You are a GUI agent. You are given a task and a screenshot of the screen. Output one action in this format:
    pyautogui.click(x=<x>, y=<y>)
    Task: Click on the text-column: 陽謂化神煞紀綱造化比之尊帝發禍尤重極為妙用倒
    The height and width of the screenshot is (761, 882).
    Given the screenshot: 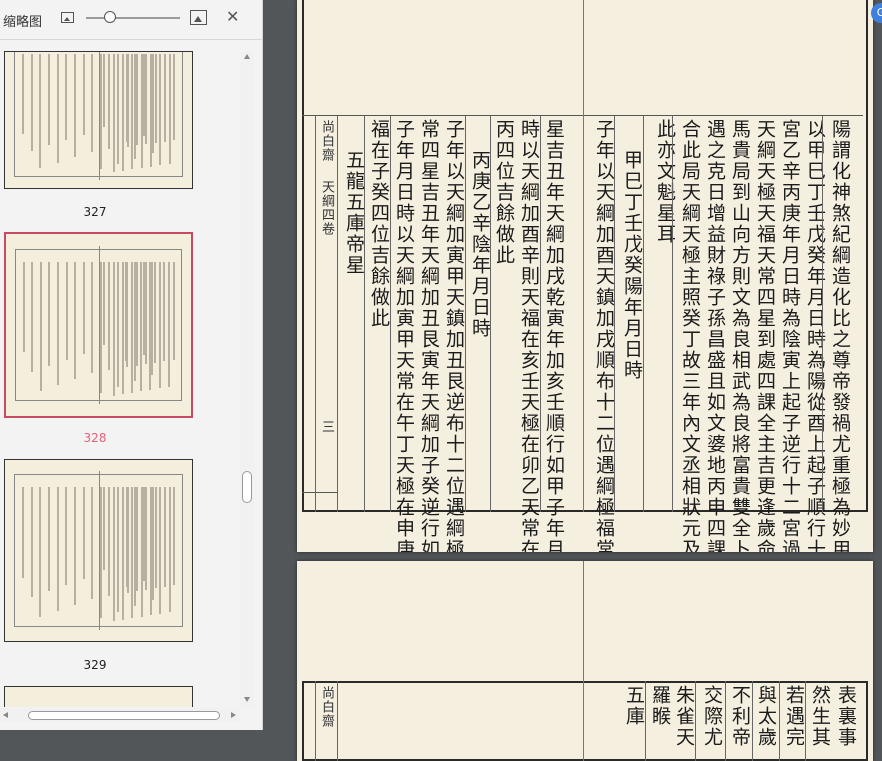 What is the action you would take?
    pyautogui.click(x=840, y=335)
    